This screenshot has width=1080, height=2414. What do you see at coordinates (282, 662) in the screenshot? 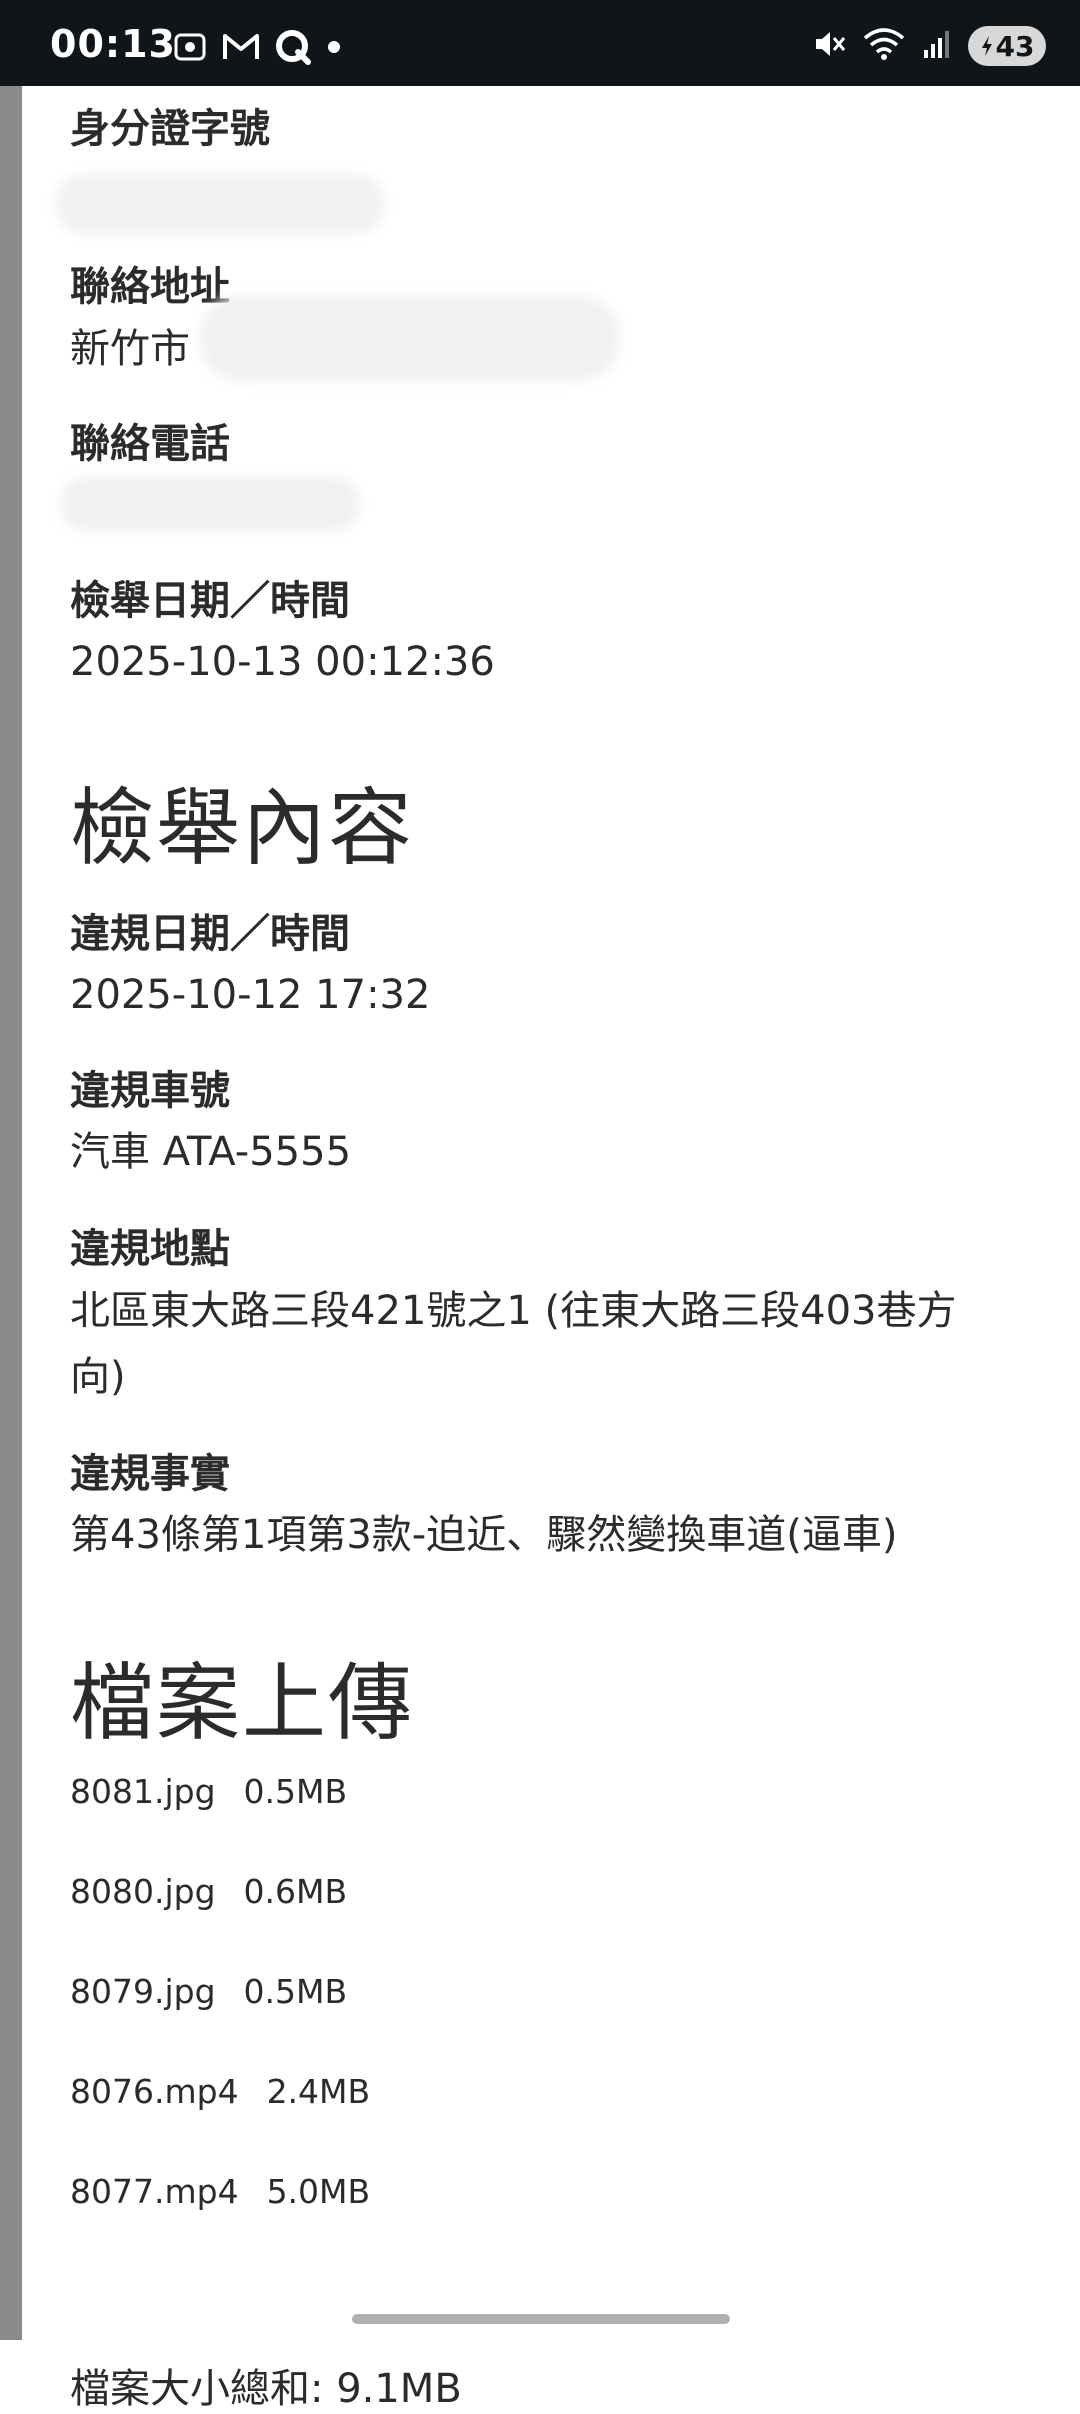
I see `report-time-value: 2025-10-13 00:12:36` at bounding box center [282, 662].